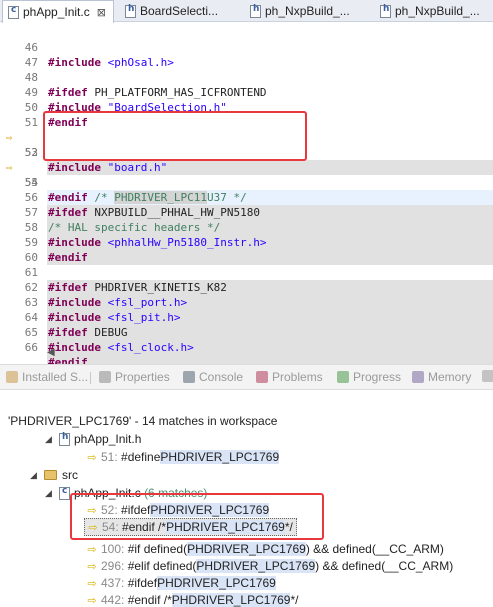  Describe the element at coordinates (246, 54) in the screenshot. I see `code-line: 47` at that location.